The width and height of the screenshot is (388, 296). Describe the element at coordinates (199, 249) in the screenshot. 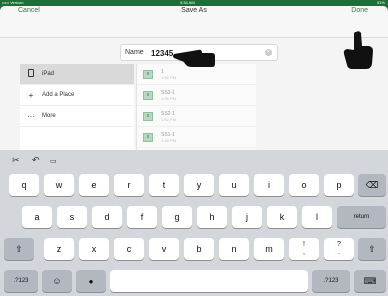

I see `key-b: b` at that location.